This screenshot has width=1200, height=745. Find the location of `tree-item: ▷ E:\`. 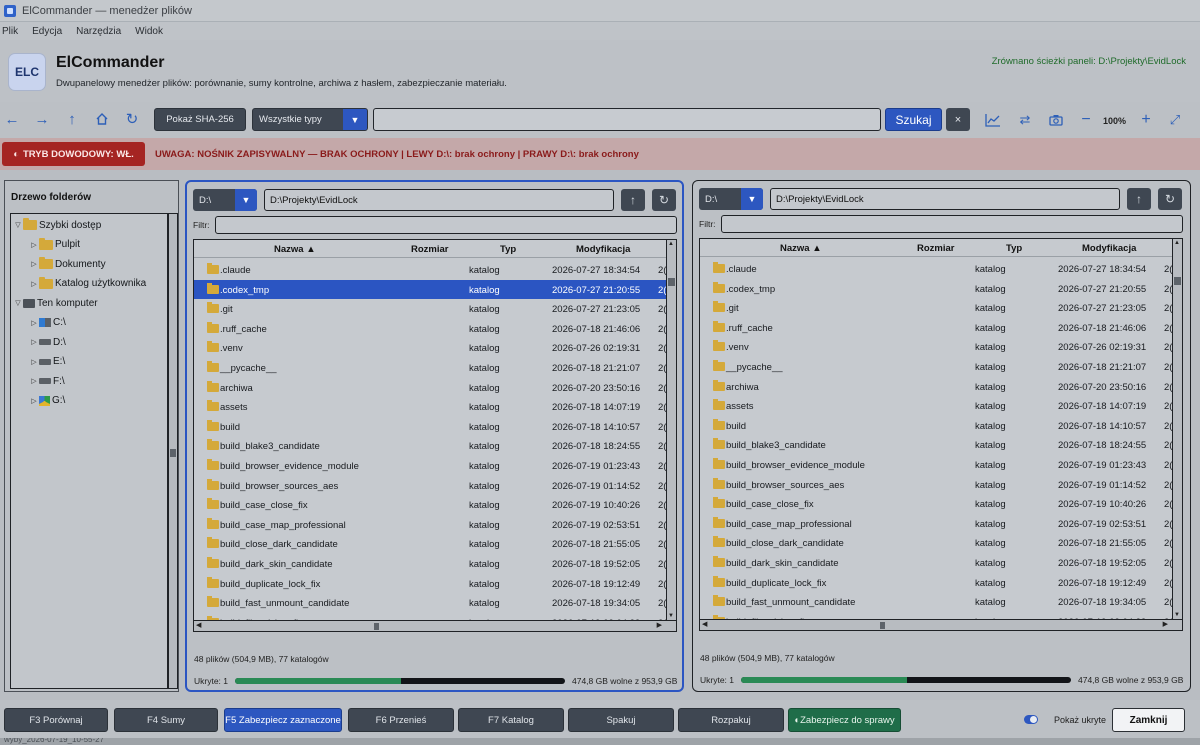

tree-item: ▷ E:\ is located at coordinates (47, 362).